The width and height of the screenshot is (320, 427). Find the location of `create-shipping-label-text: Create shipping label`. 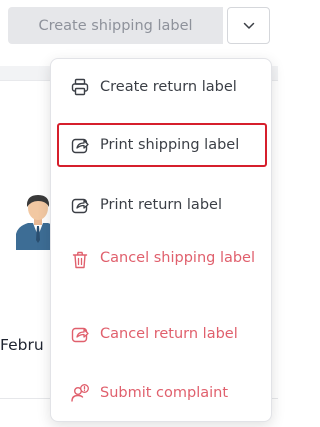

create-shipping-label-text: Create shipping label is located at coordinates (115, 25).